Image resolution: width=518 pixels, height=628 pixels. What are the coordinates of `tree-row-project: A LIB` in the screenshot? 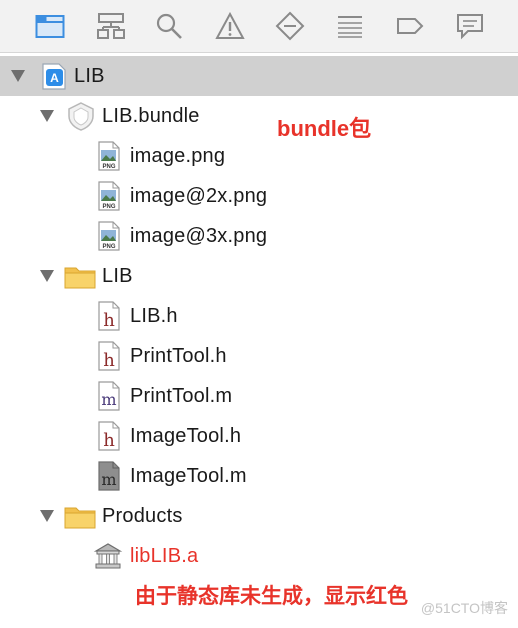 It's located at (259, 76).